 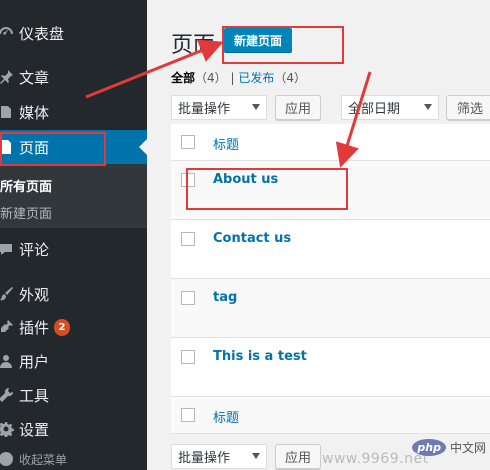 I want to click on submenu-add-page: 新建页面, so click(x=26, y=212).